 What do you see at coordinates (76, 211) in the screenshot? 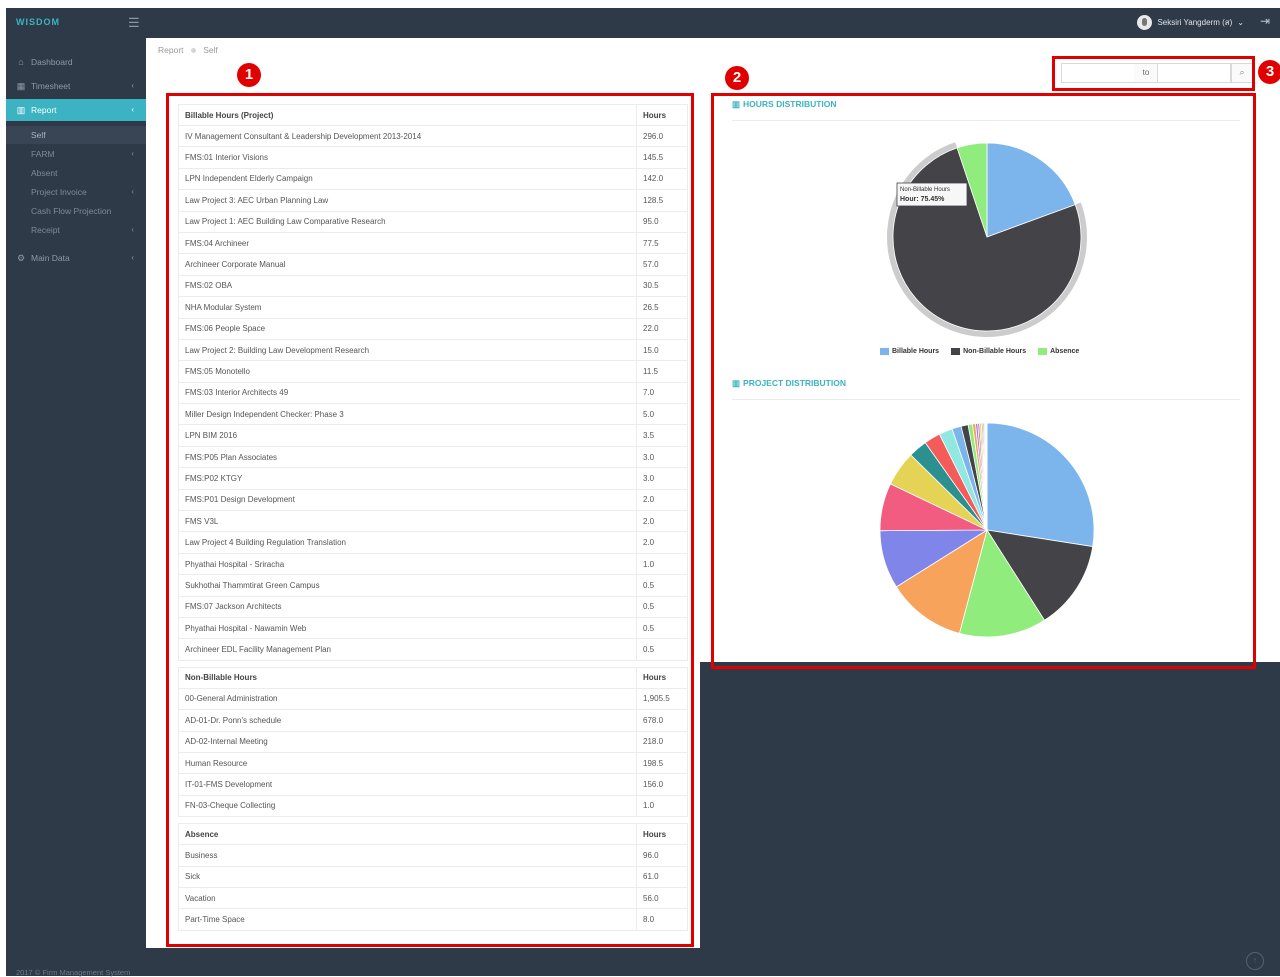
I see `sidebar-subitem-cash-flow: Cash Flow Projection` at bounding box center [76, 211].